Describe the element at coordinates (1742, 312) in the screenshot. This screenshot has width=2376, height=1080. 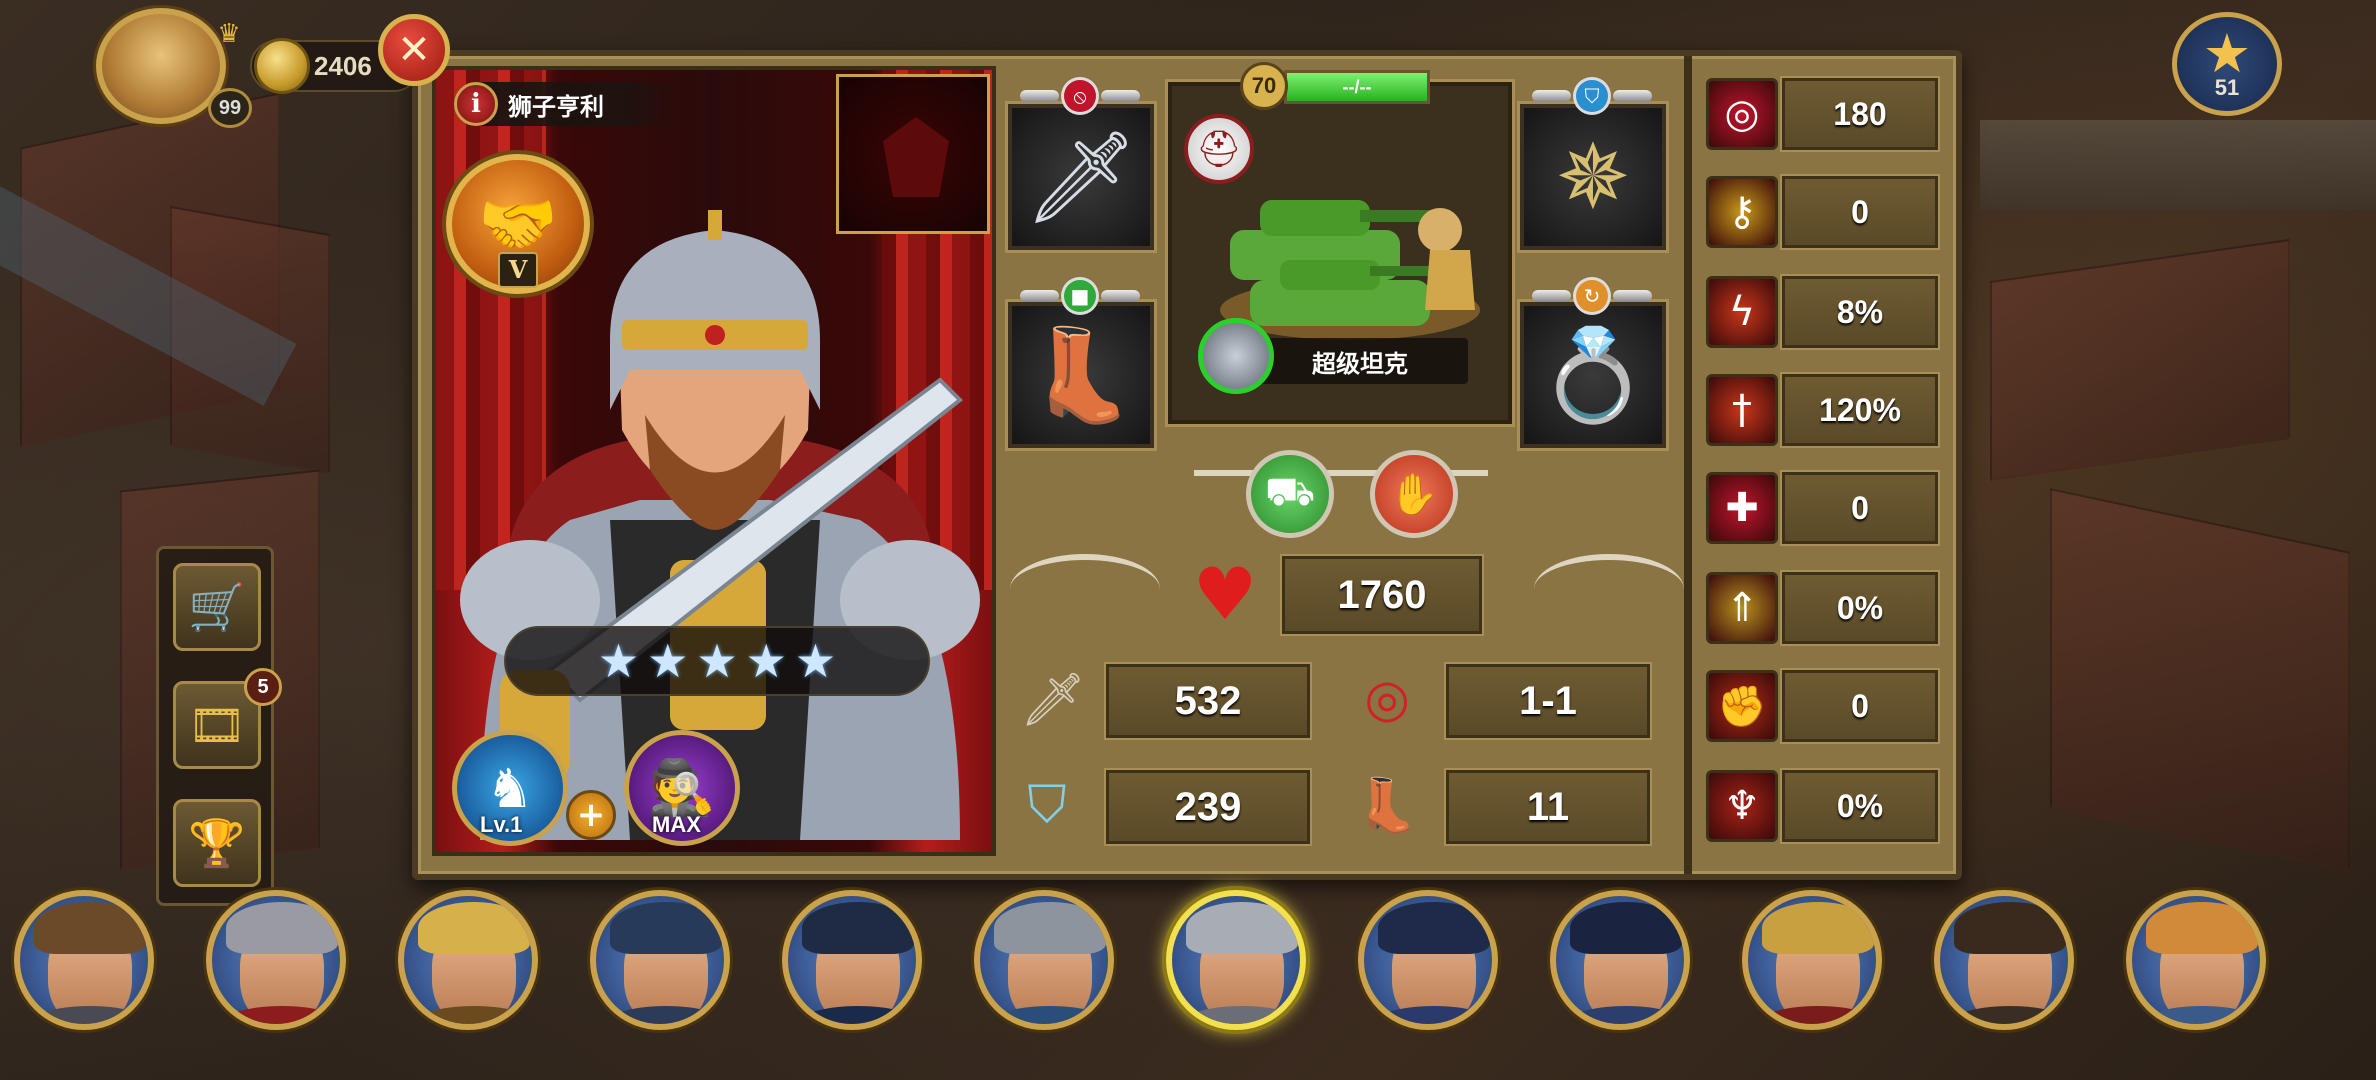
I see `lightning-icon: ϟ` at that location.